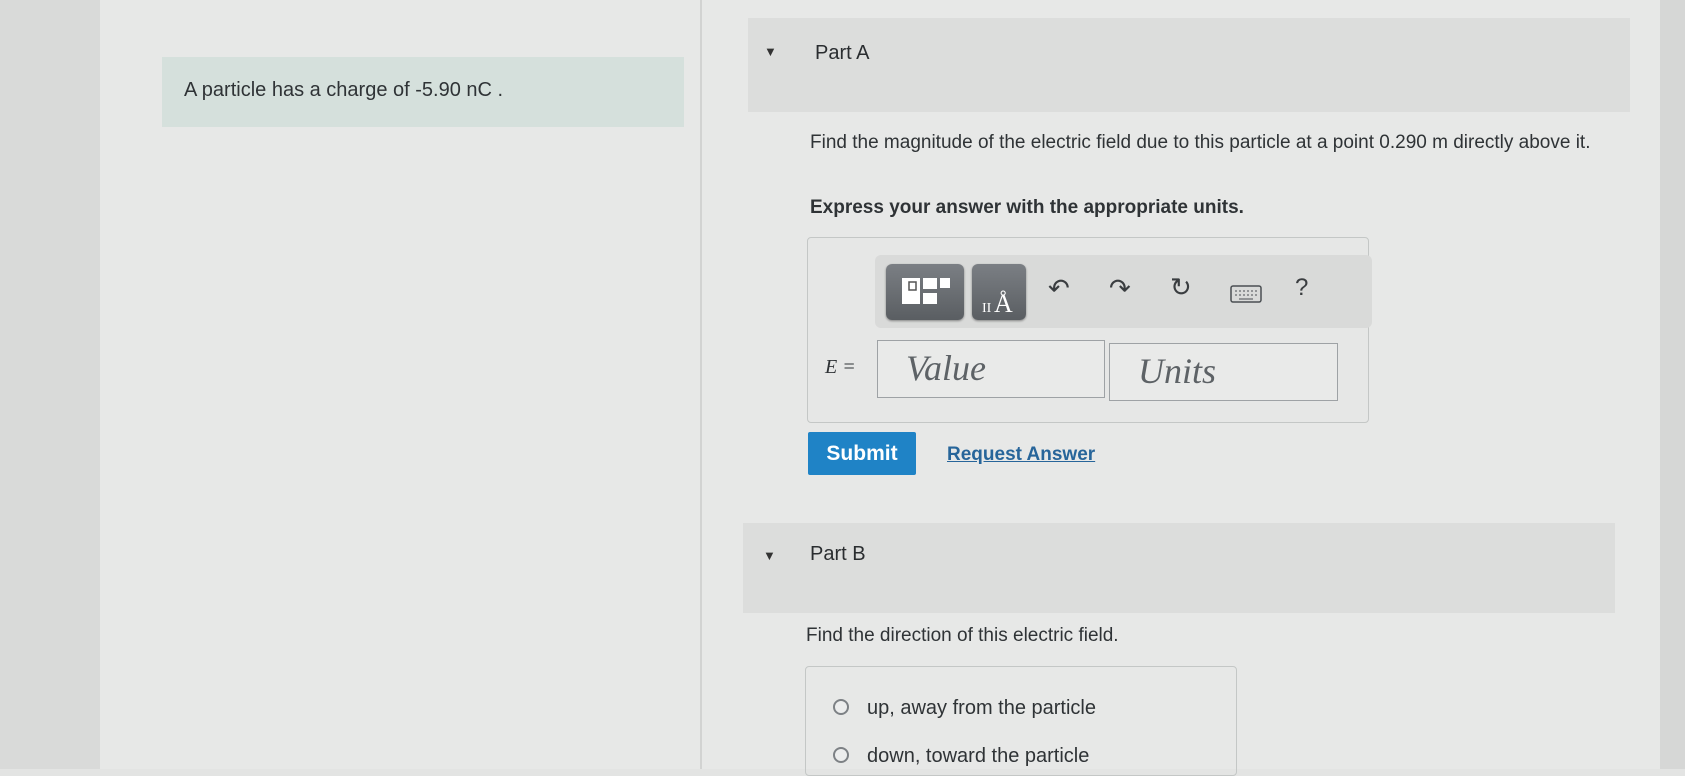  Describe the element at coordinates (1246, 294) in the screenshot. I see `keyboard-icon` at that location.